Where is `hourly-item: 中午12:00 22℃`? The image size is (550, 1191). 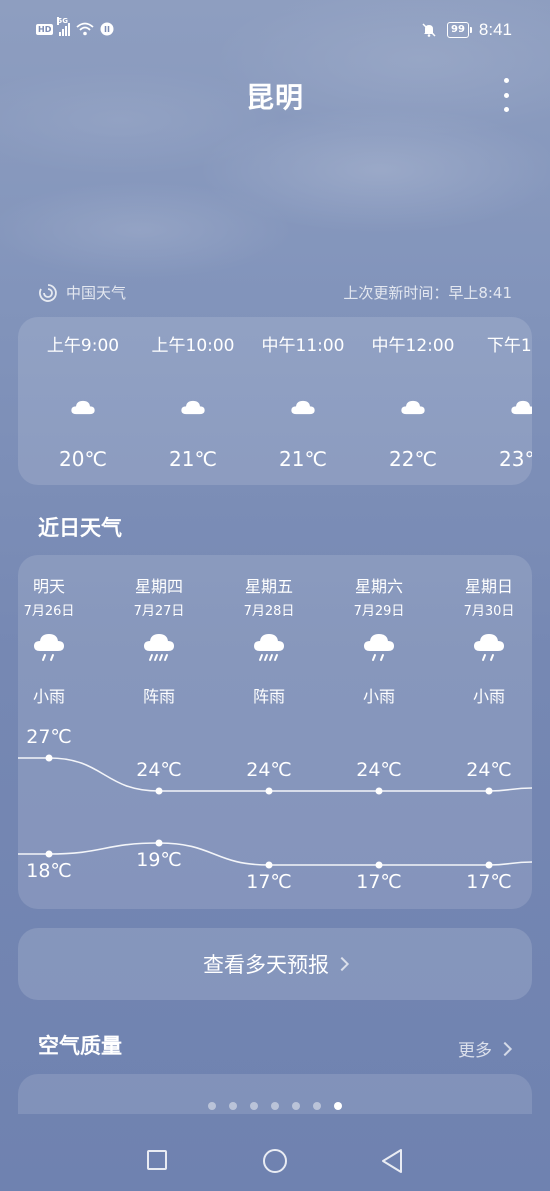
hourly-item: 中午12:00 22℃ is located at coordinates (413, 401).